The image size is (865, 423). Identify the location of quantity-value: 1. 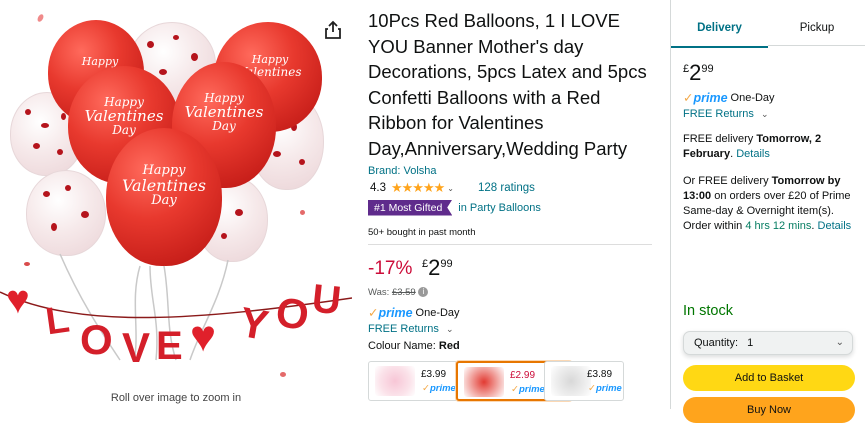
(750, 343).